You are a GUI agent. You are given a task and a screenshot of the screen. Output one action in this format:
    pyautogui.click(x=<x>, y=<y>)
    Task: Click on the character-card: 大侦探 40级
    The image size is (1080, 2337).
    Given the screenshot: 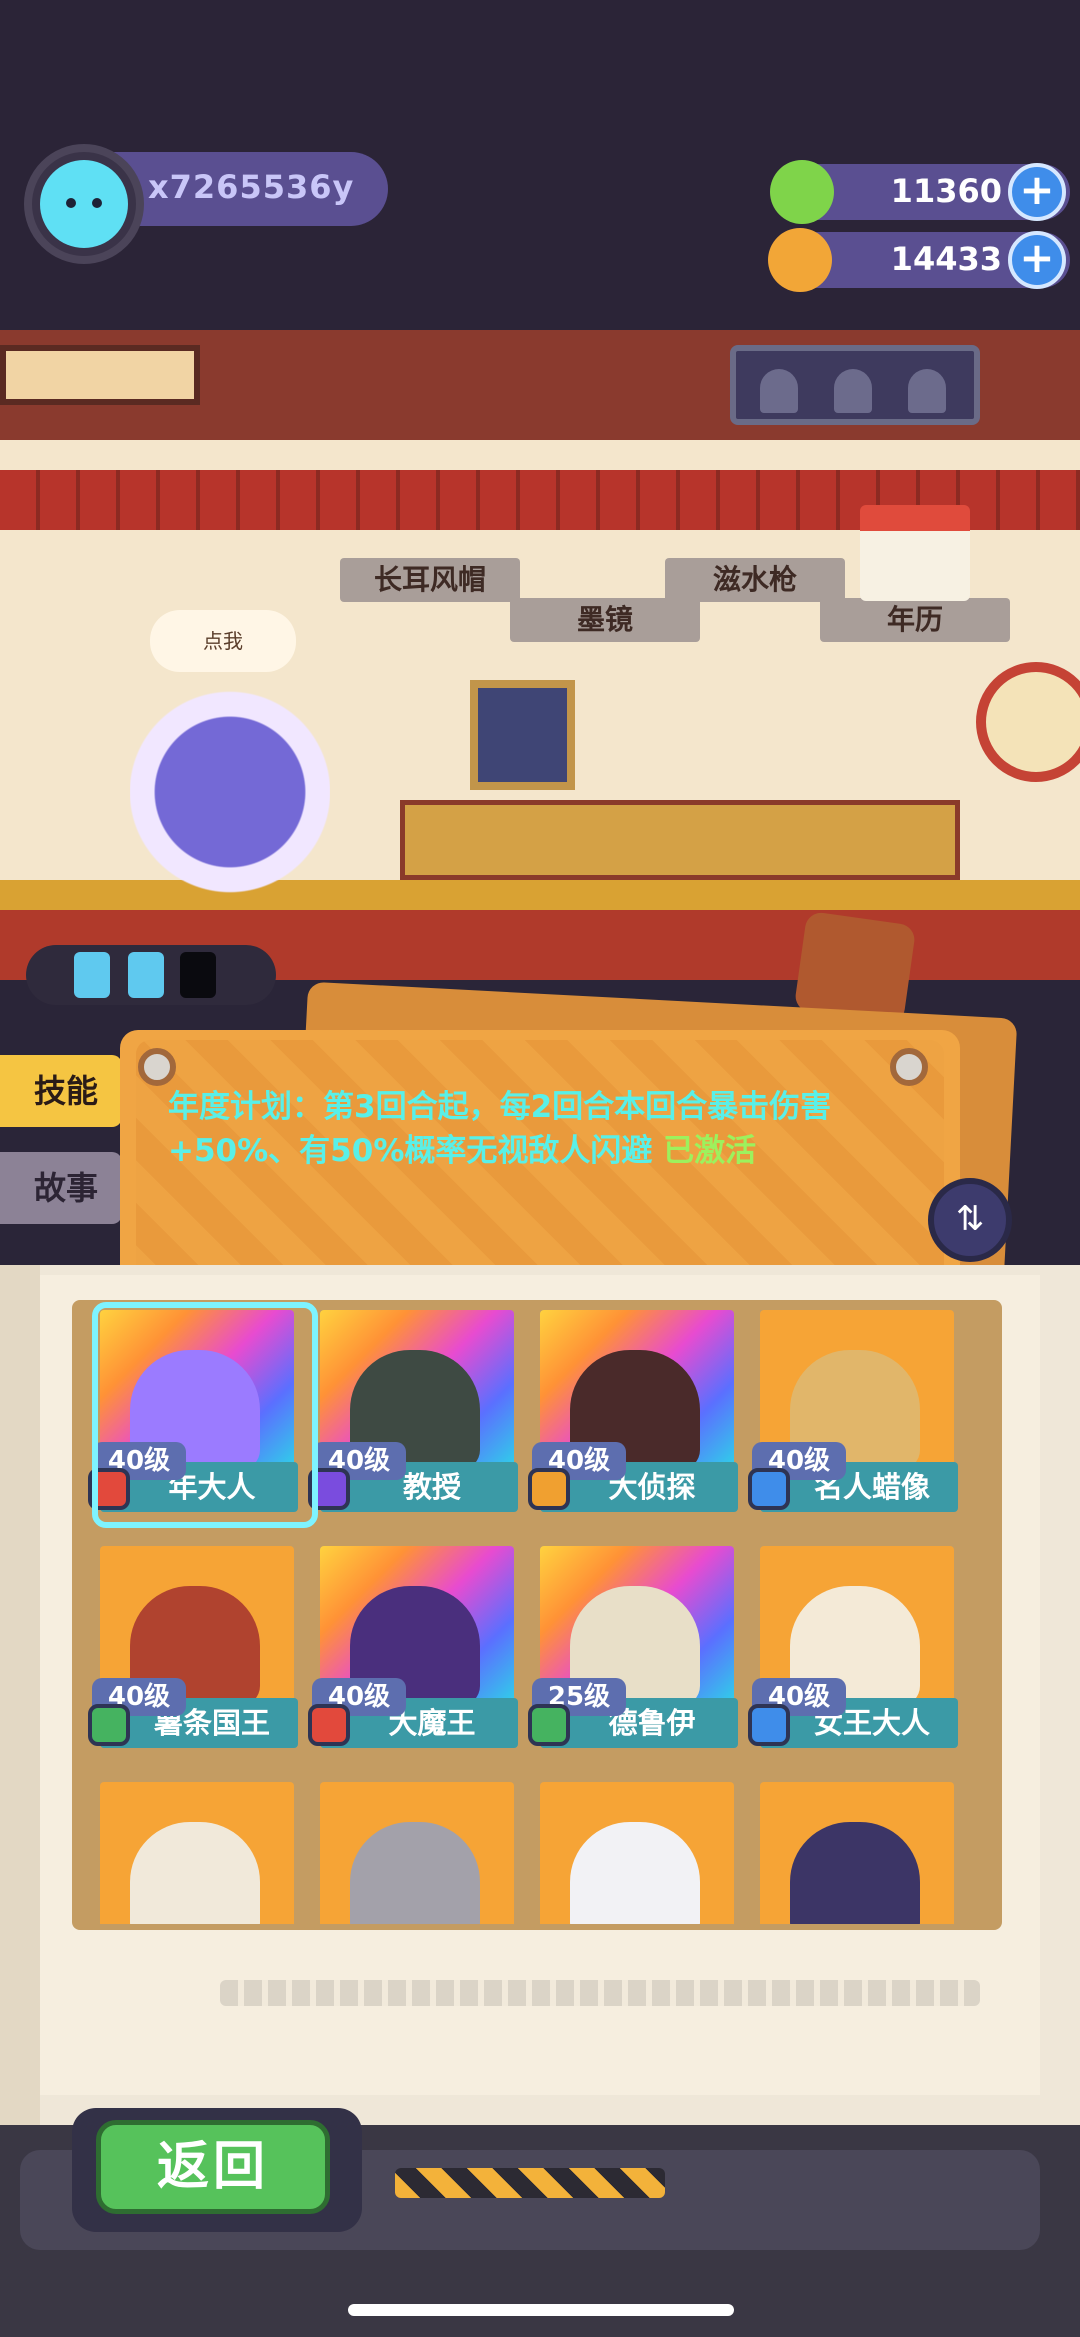 What is the action you would take?
    pyautogui.click(x=635, y=1412)
    